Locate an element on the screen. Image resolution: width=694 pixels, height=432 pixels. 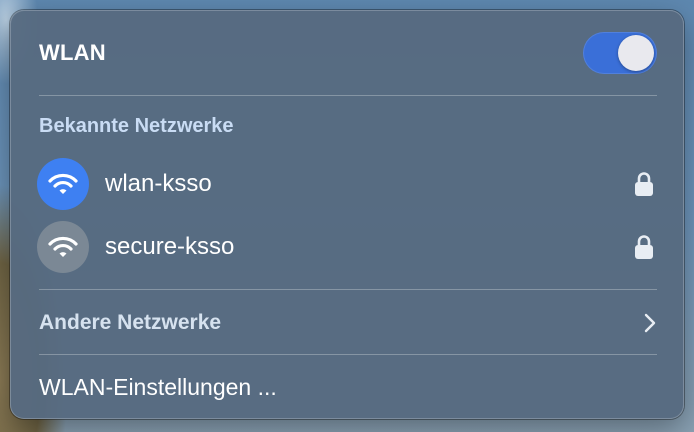
other-networks-item: Andere Netzwerke is located at coordinates (348, 323).